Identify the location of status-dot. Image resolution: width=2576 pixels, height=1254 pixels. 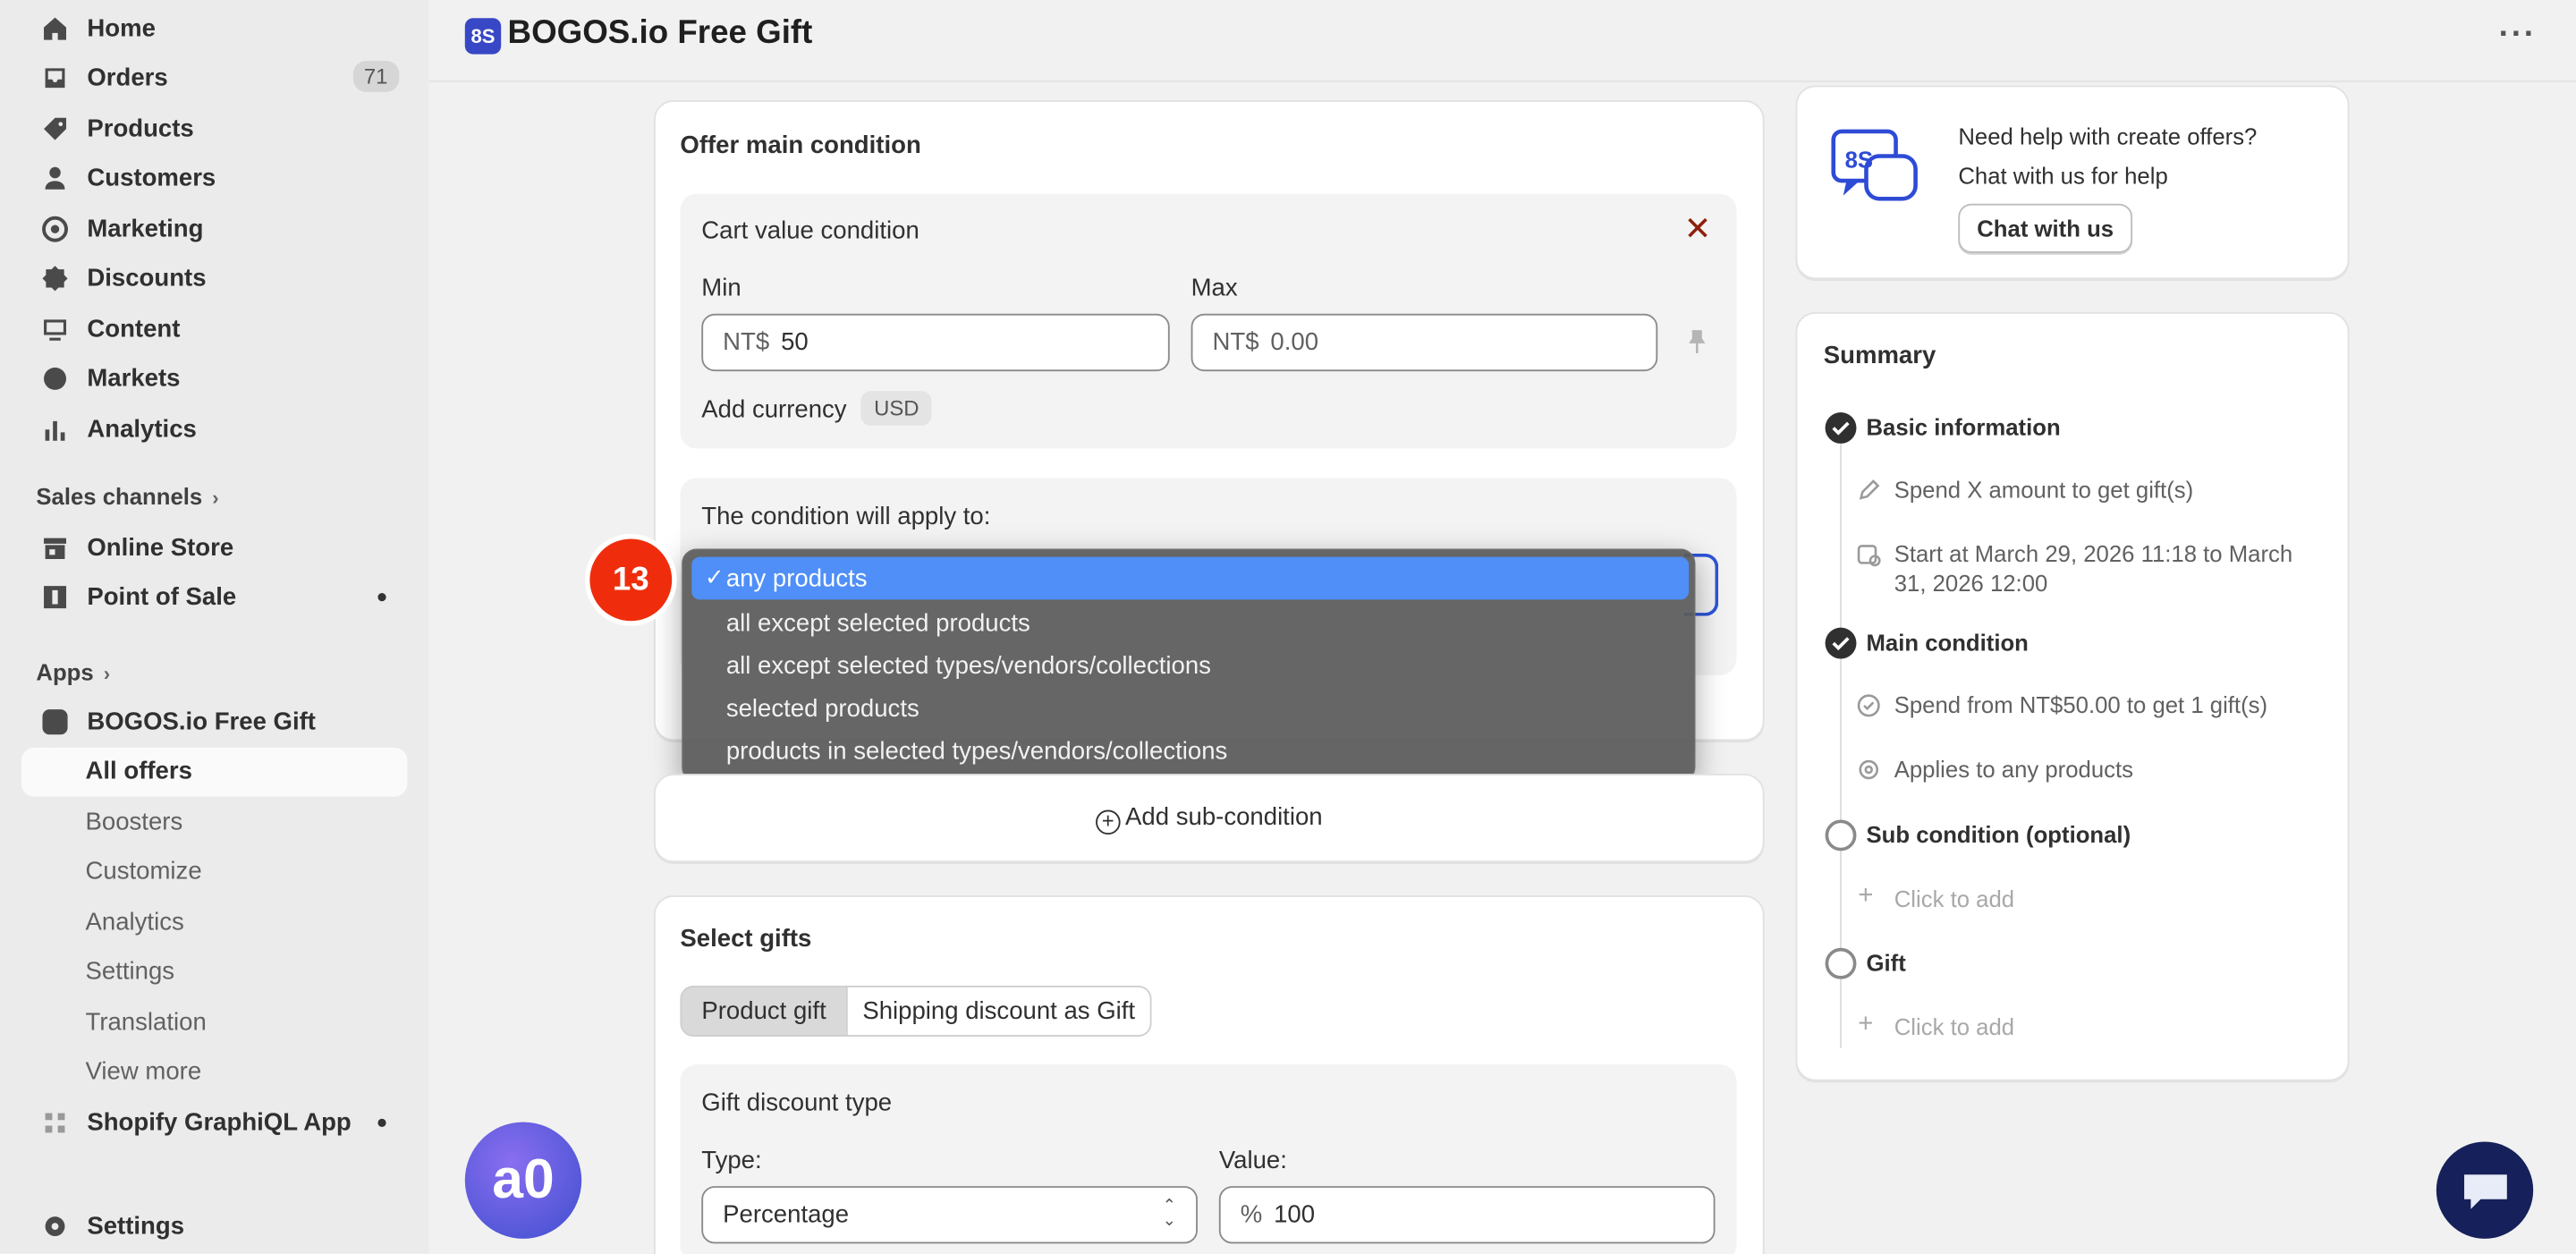
(381, 597).